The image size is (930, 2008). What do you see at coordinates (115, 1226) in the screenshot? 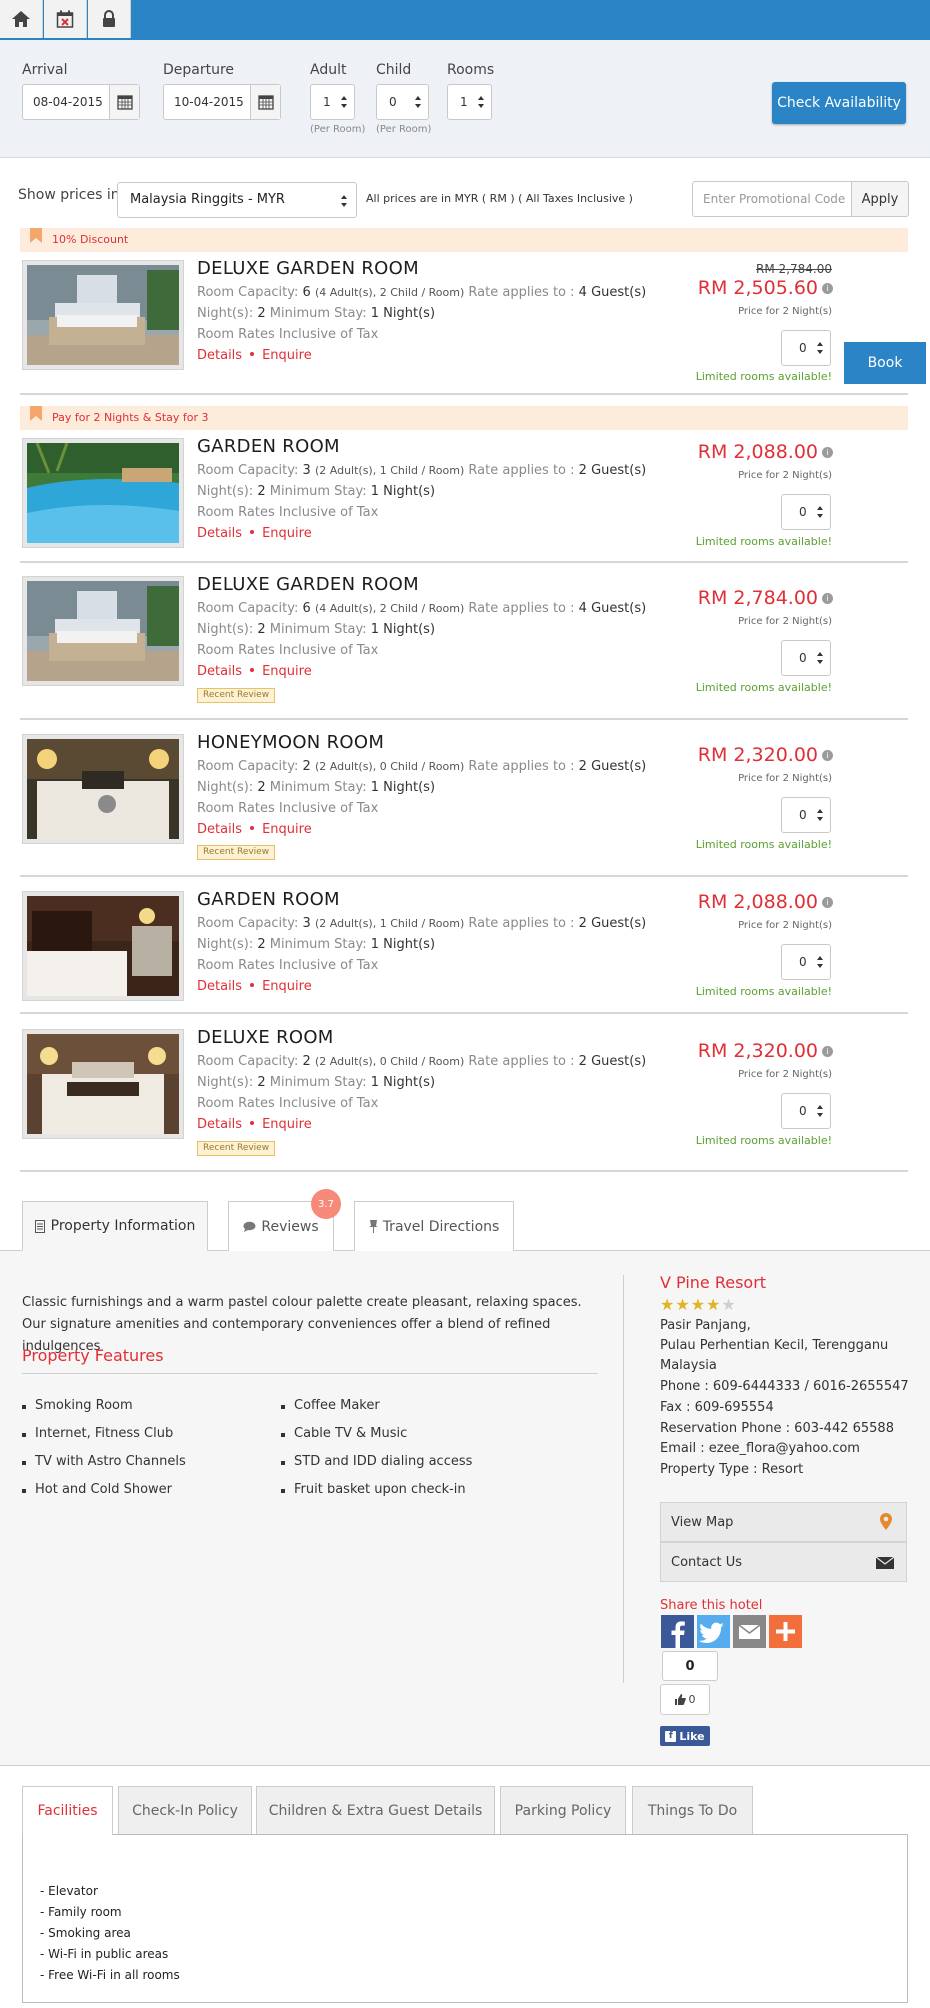
I see `tab-property-information: Property Information` at bounding box center [115, 1226].